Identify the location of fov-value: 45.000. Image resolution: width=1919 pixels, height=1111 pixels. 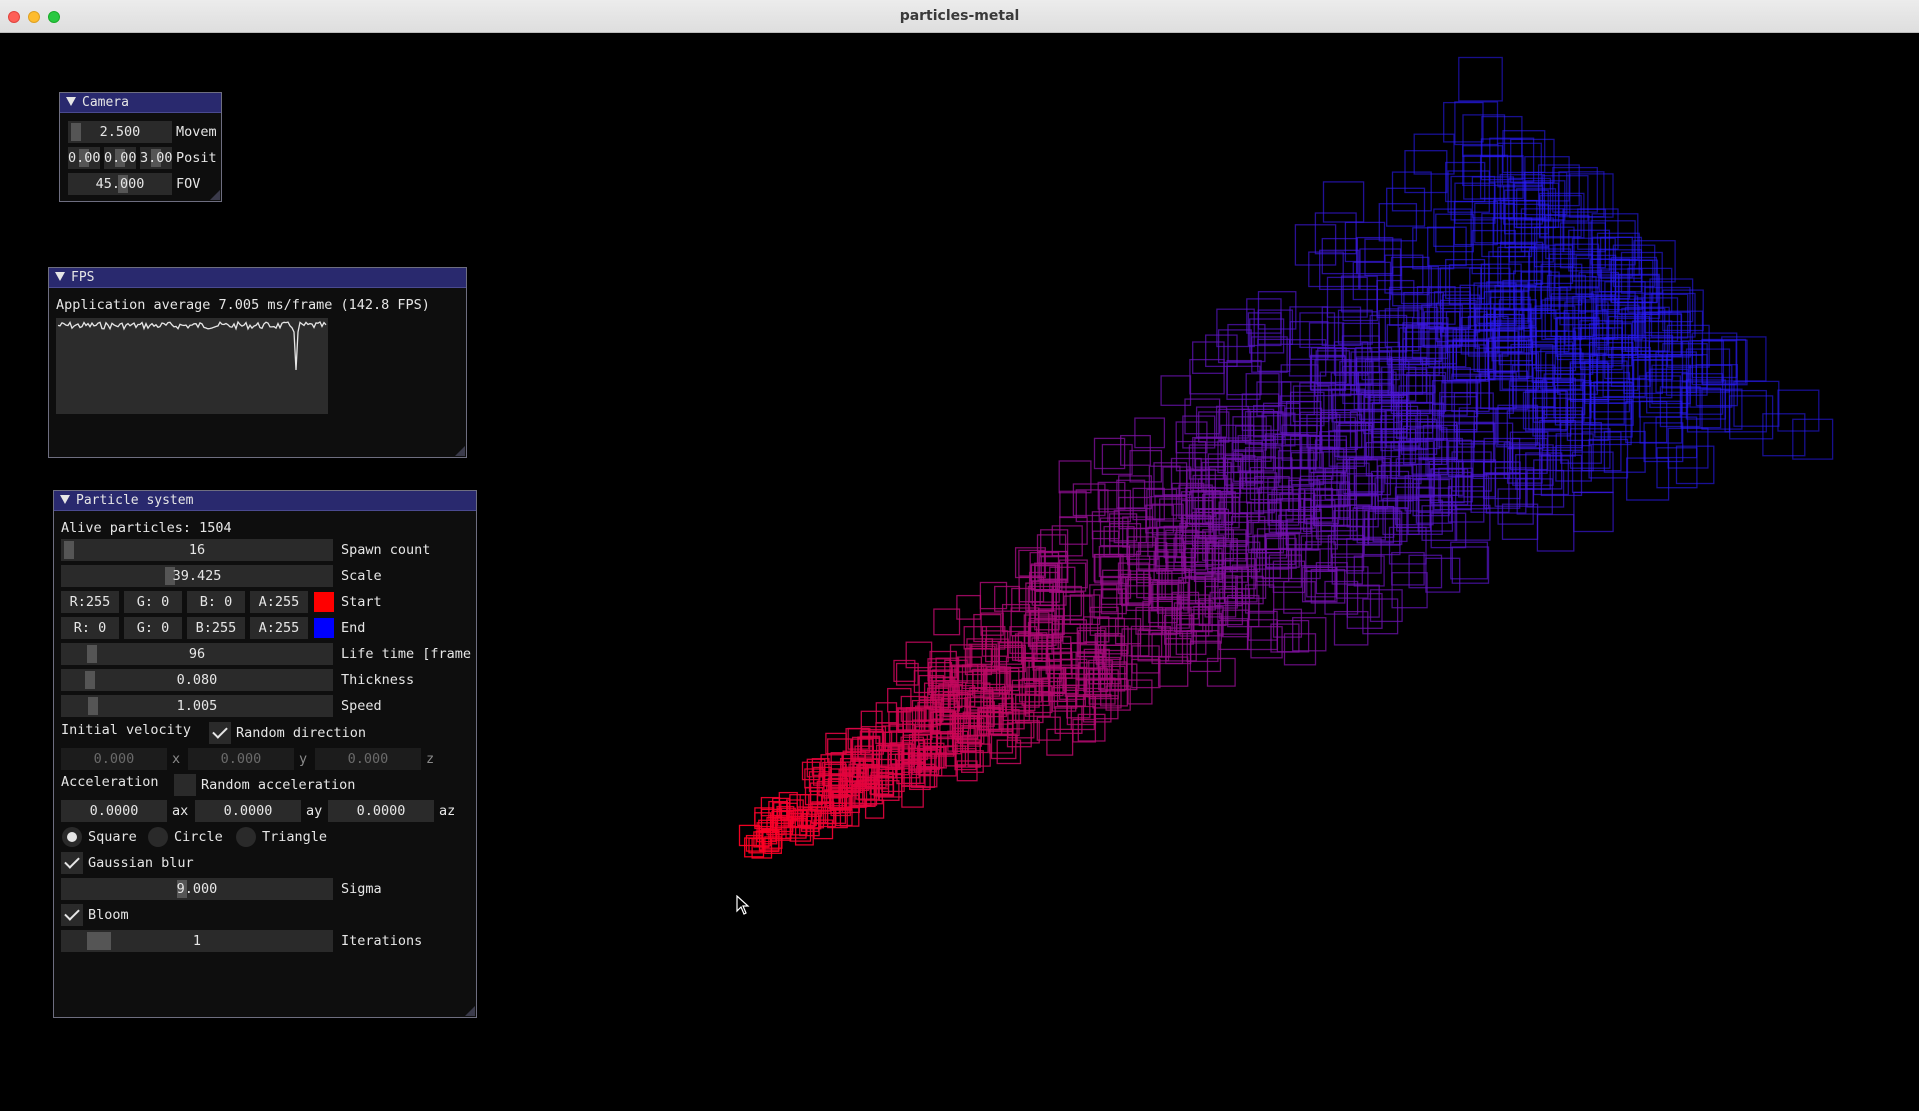
(120, 184).